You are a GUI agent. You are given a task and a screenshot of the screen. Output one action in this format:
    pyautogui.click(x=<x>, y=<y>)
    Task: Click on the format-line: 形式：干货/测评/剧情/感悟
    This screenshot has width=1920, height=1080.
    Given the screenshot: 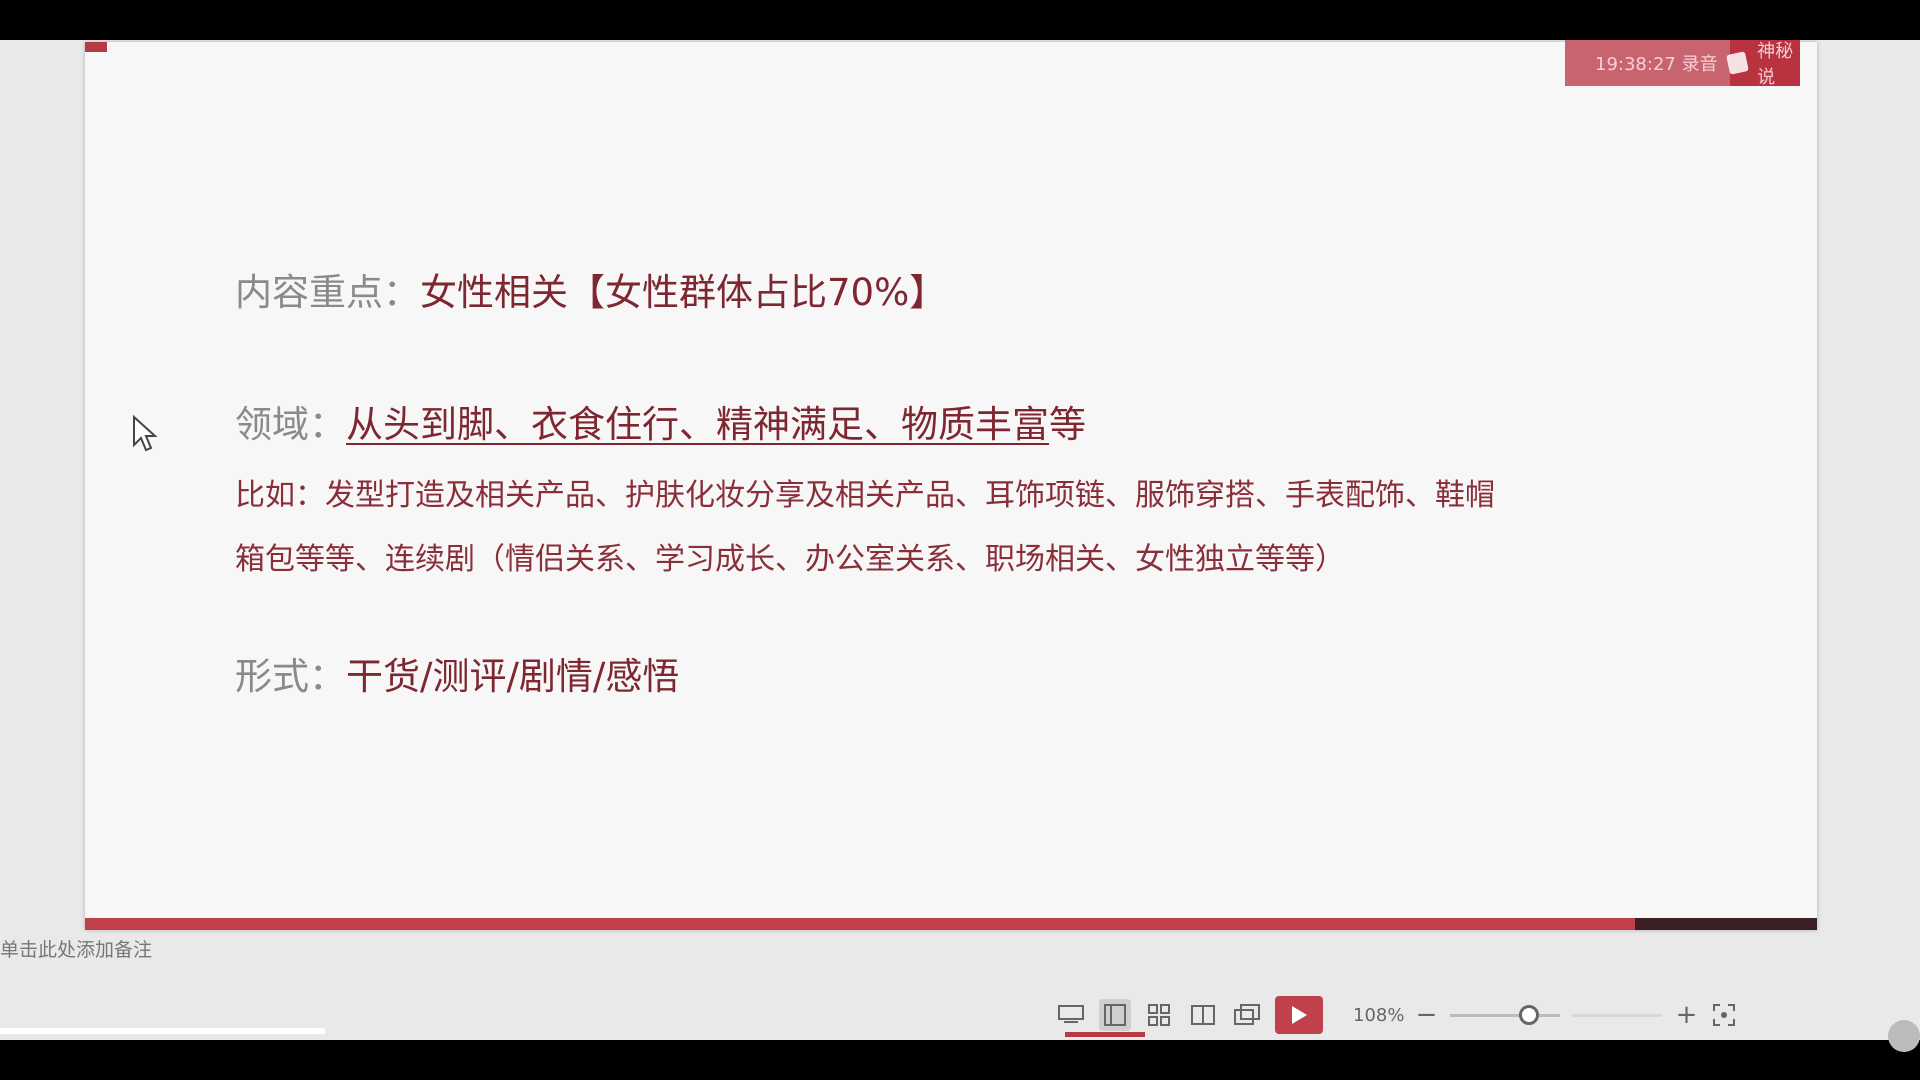 What is the action you would take?
    pyautogui.click(x=457, y=673)
    